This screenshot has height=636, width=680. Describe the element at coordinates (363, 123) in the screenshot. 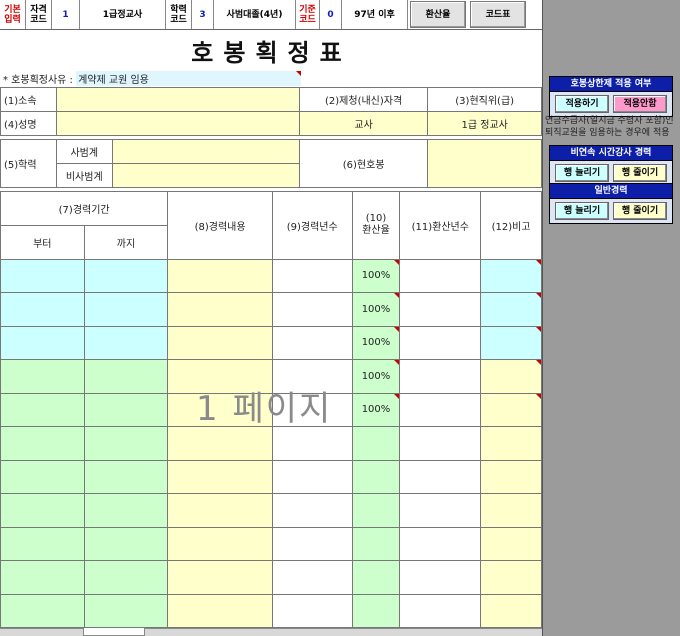

I see `qualification-value: 교사` at that location.